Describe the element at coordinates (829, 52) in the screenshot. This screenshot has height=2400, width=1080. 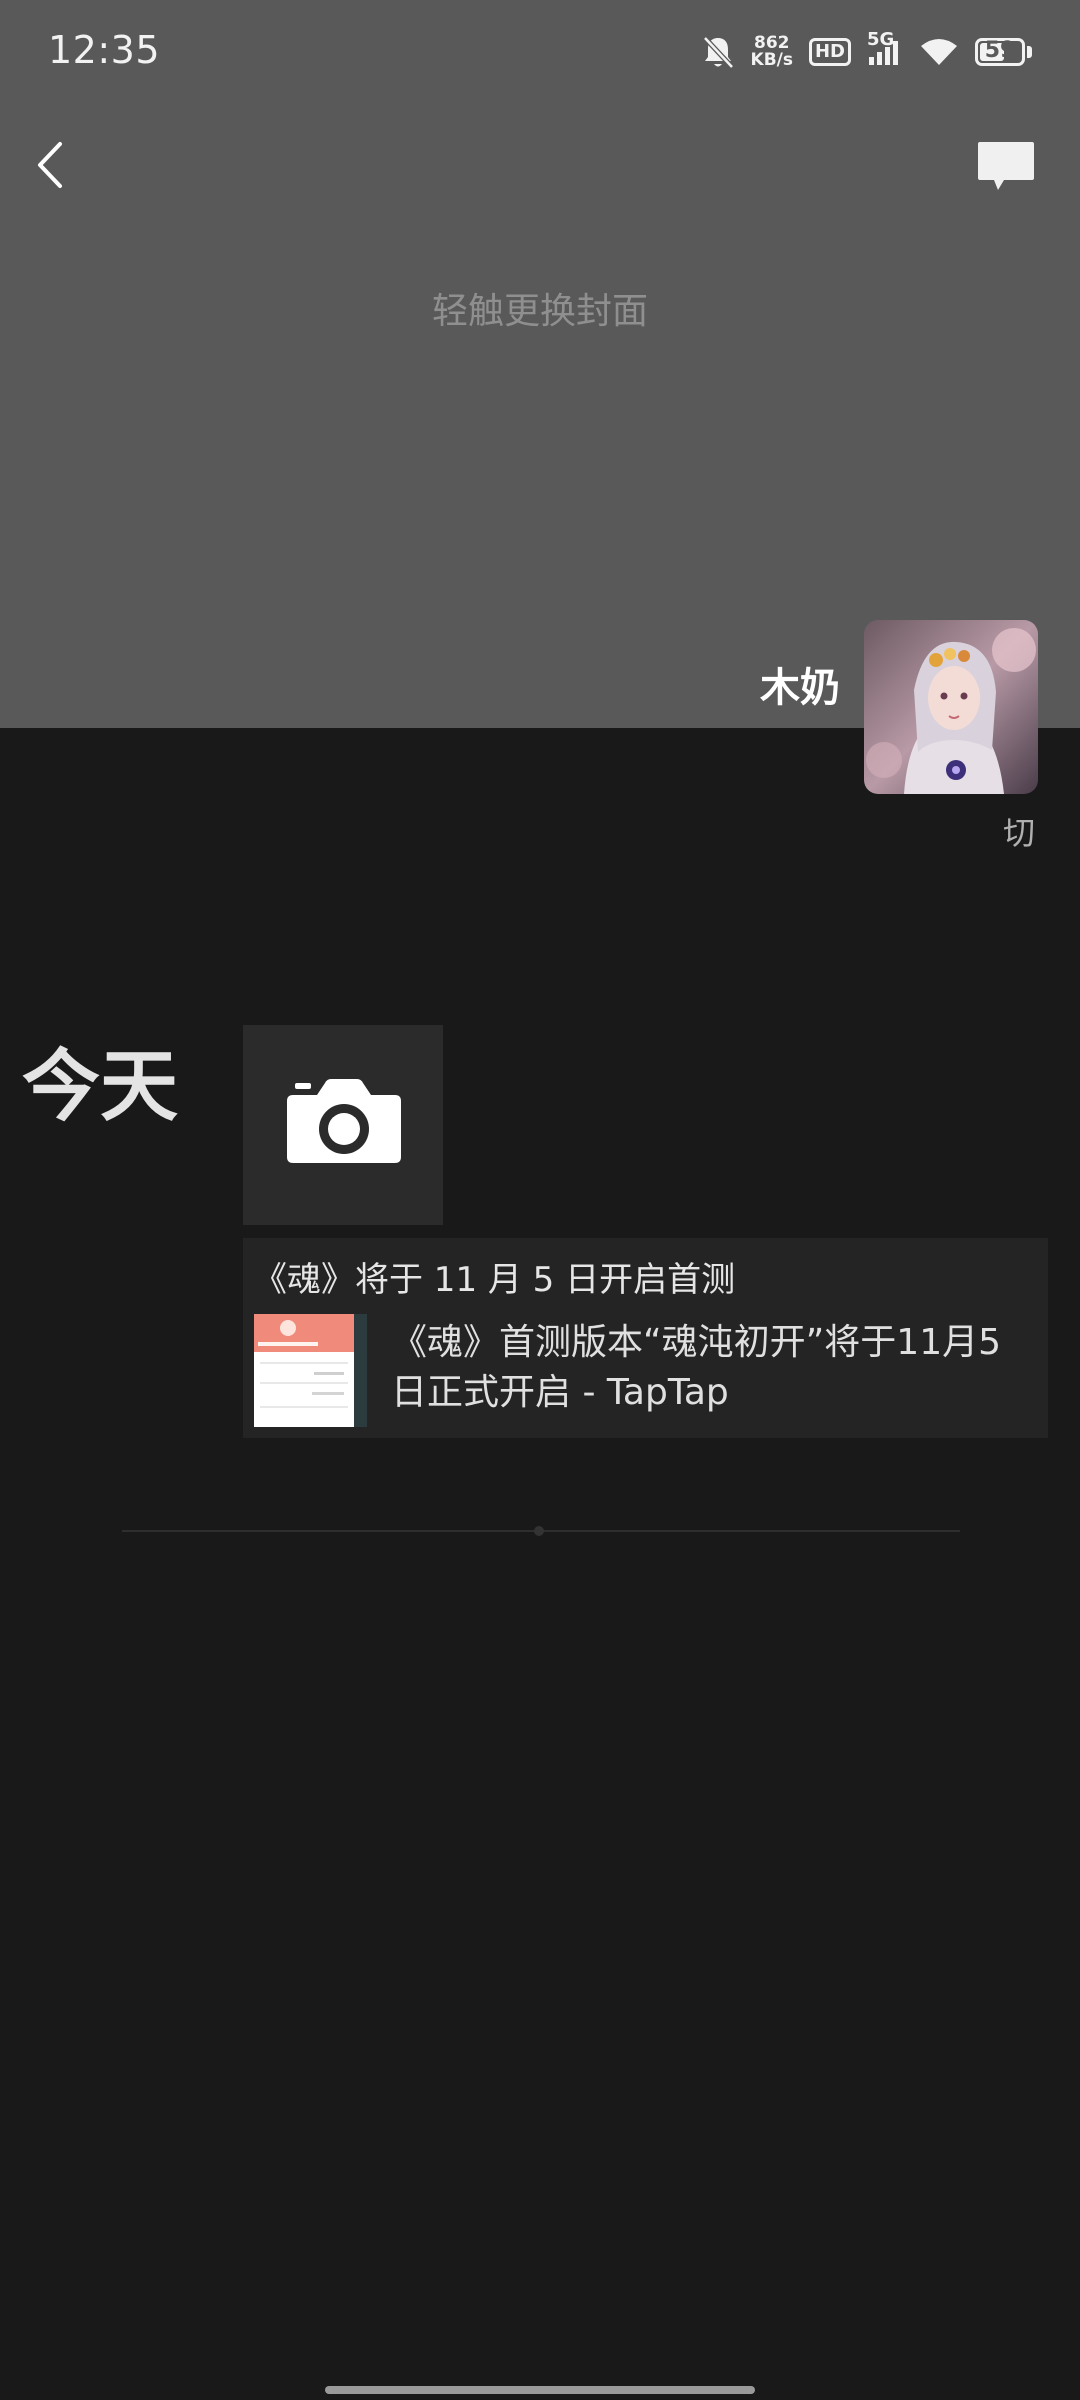
I see `hd-badge: HD` at that location.